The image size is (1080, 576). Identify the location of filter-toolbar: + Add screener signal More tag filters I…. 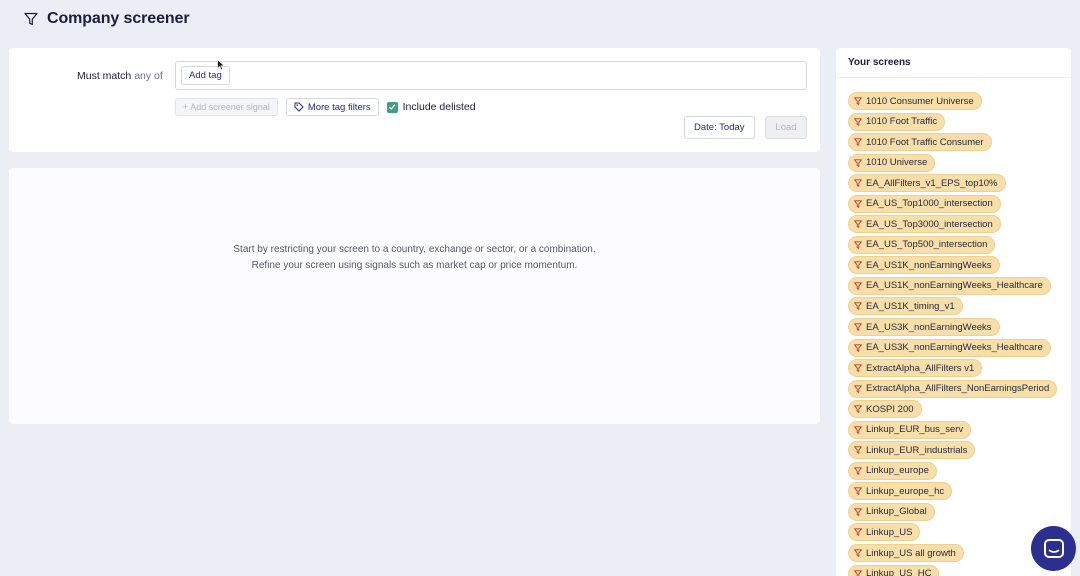
(325, 107).